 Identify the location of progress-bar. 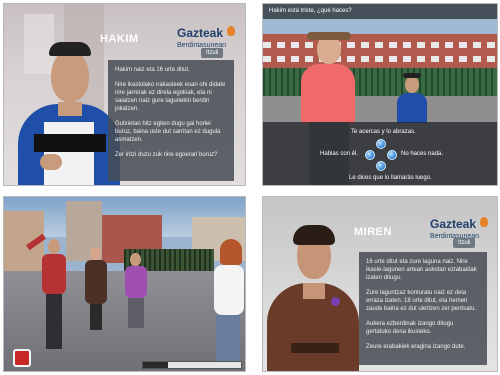
(192, 365).